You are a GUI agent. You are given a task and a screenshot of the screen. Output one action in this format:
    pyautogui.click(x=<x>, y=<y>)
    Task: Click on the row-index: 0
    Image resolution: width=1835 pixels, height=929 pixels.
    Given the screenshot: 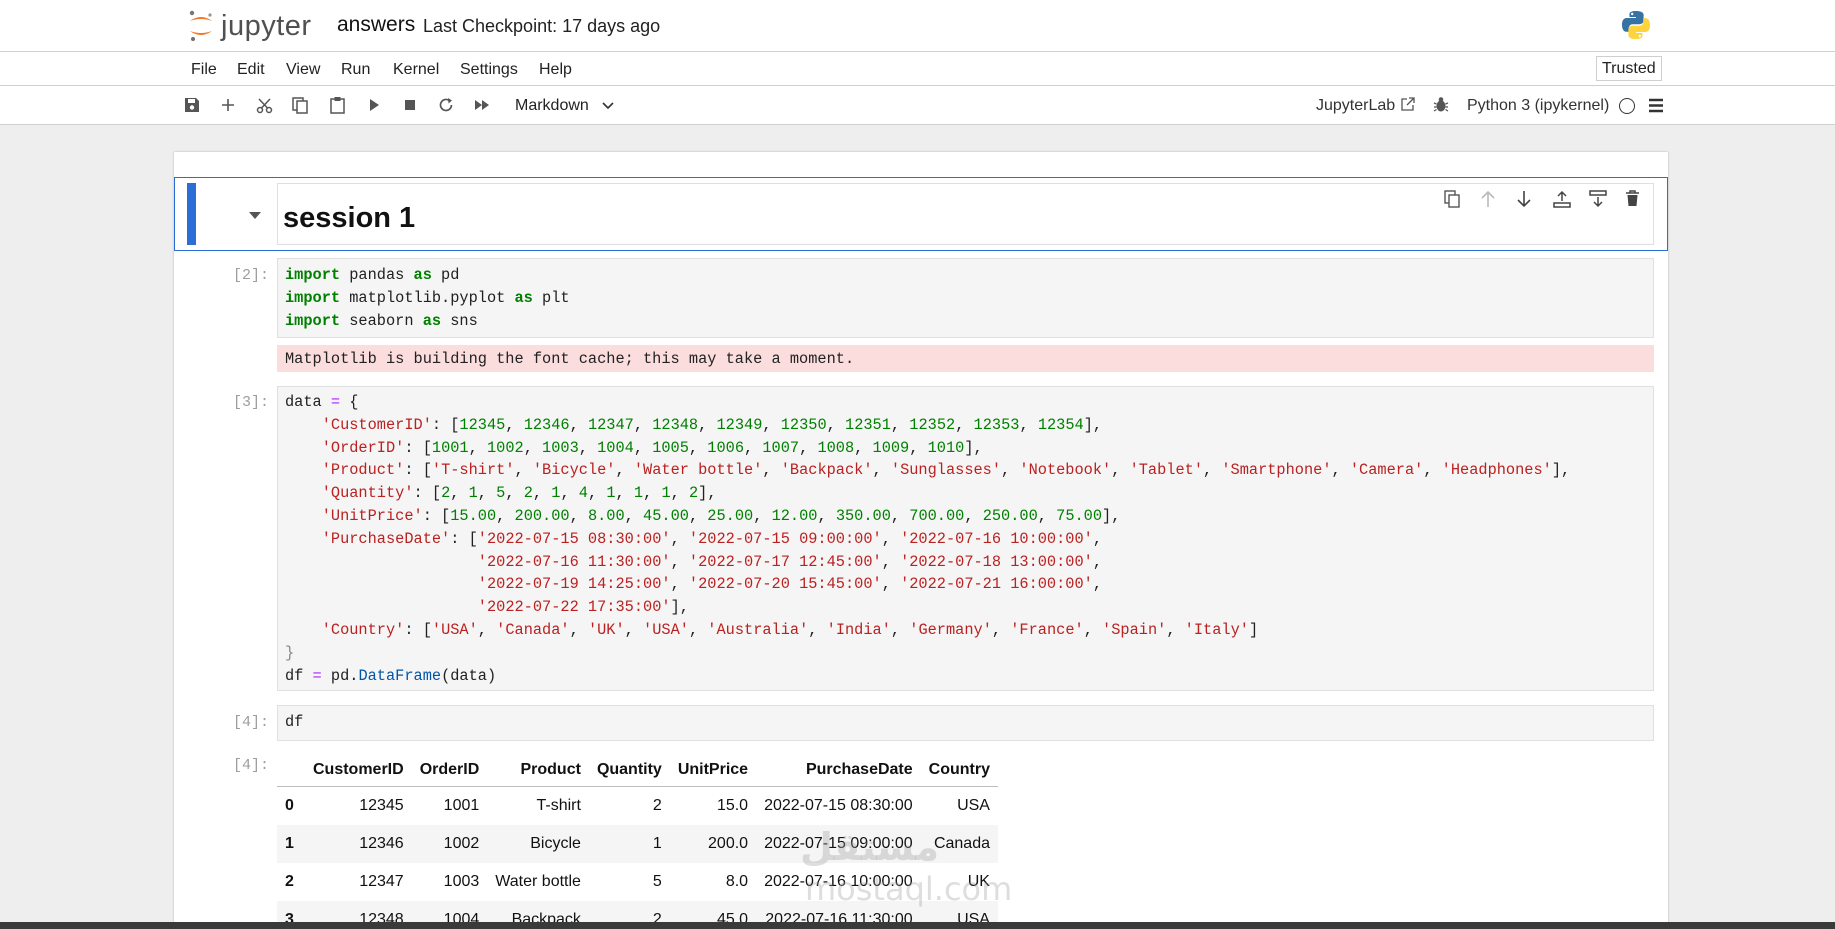 What is the action you would take?
    pyautogui.click(x=289, y=805)
    